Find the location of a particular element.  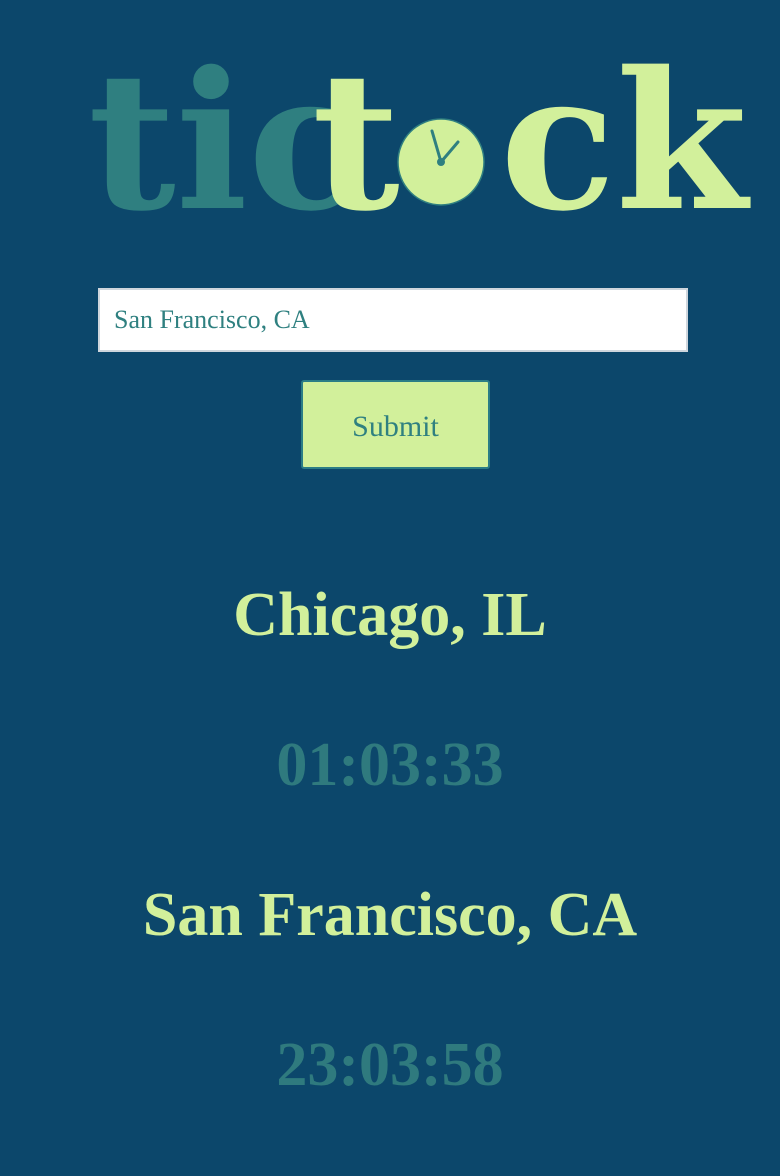

city-search-input is located at coordinates (393, 320).